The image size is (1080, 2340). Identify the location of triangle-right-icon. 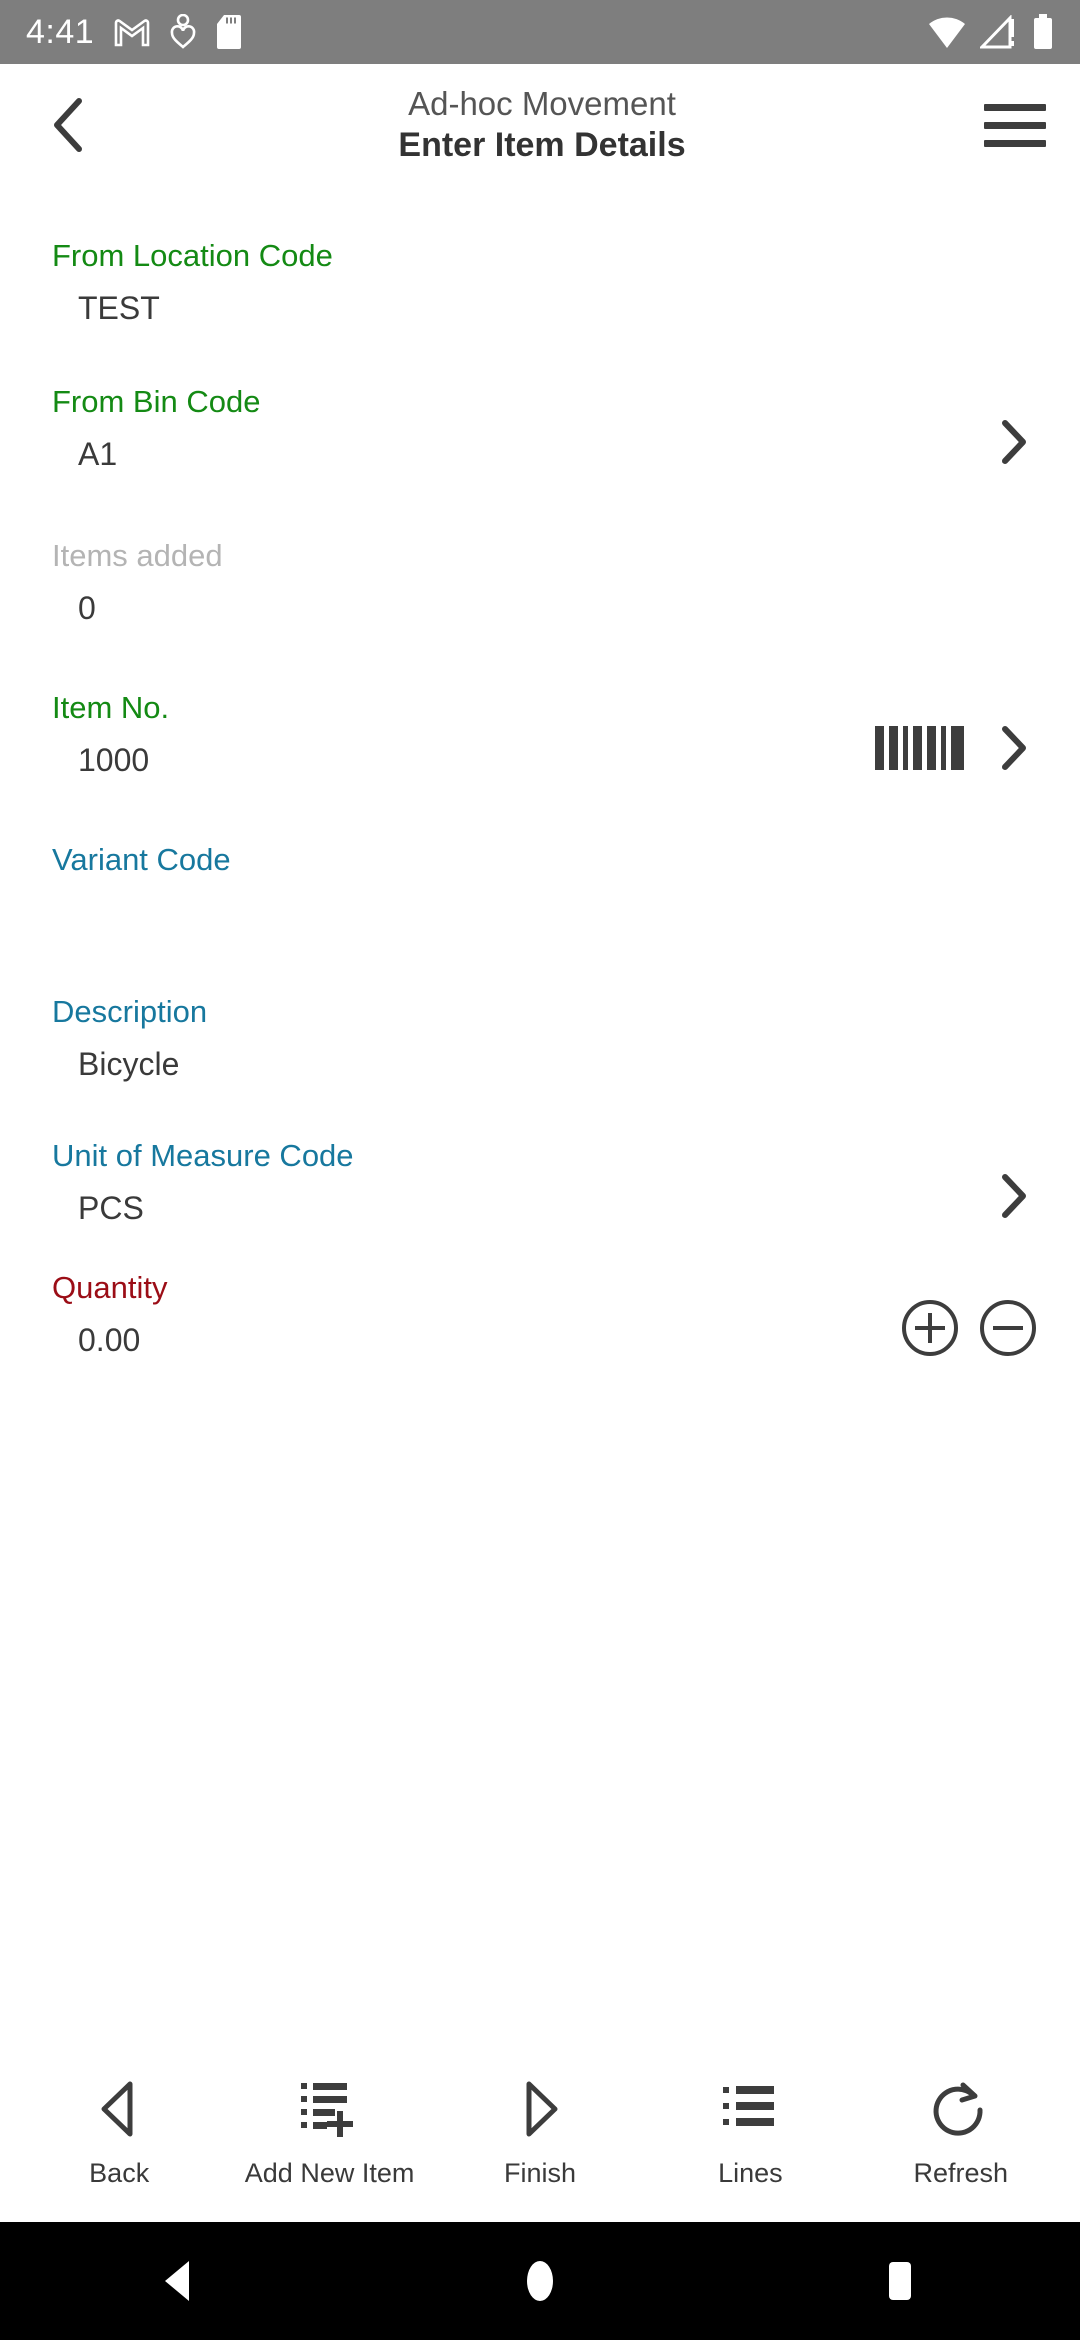
(540, 2109).